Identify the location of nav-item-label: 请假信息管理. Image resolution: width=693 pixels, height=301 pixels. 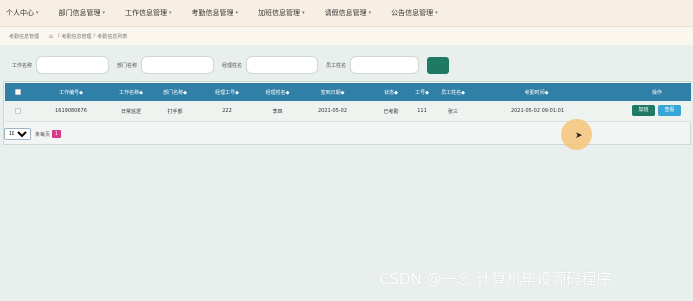
(345, 13).